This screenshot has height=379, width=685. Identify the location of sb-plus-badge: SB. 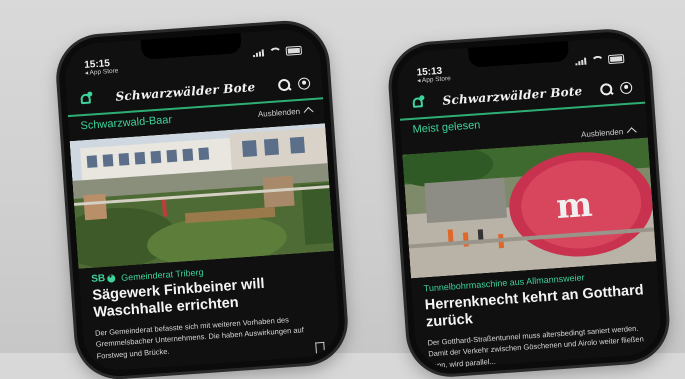
(103, 278).